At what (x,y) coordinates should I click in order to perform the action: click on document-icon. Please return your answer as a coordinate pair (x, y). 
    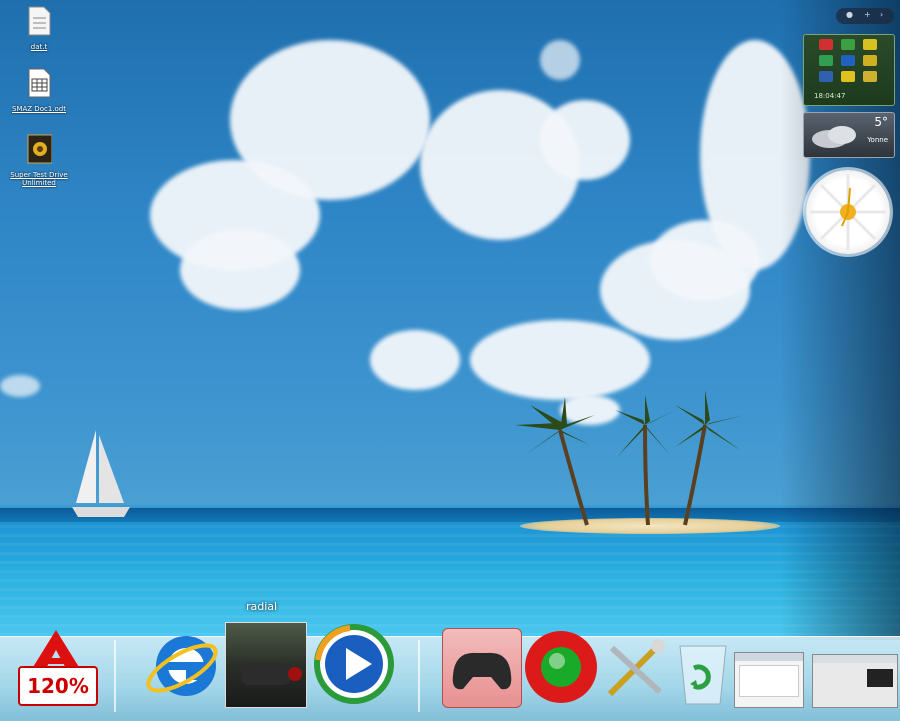
    Looking at the image, I should click on (39, 21).